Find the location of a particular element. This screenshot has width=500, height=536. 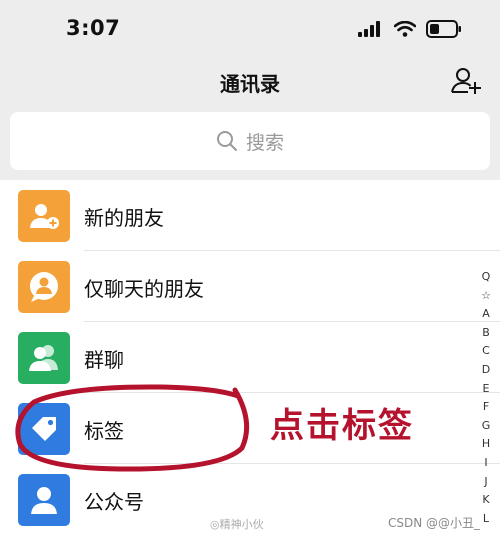

chat-person-icon is located at coordinates (44, 287).